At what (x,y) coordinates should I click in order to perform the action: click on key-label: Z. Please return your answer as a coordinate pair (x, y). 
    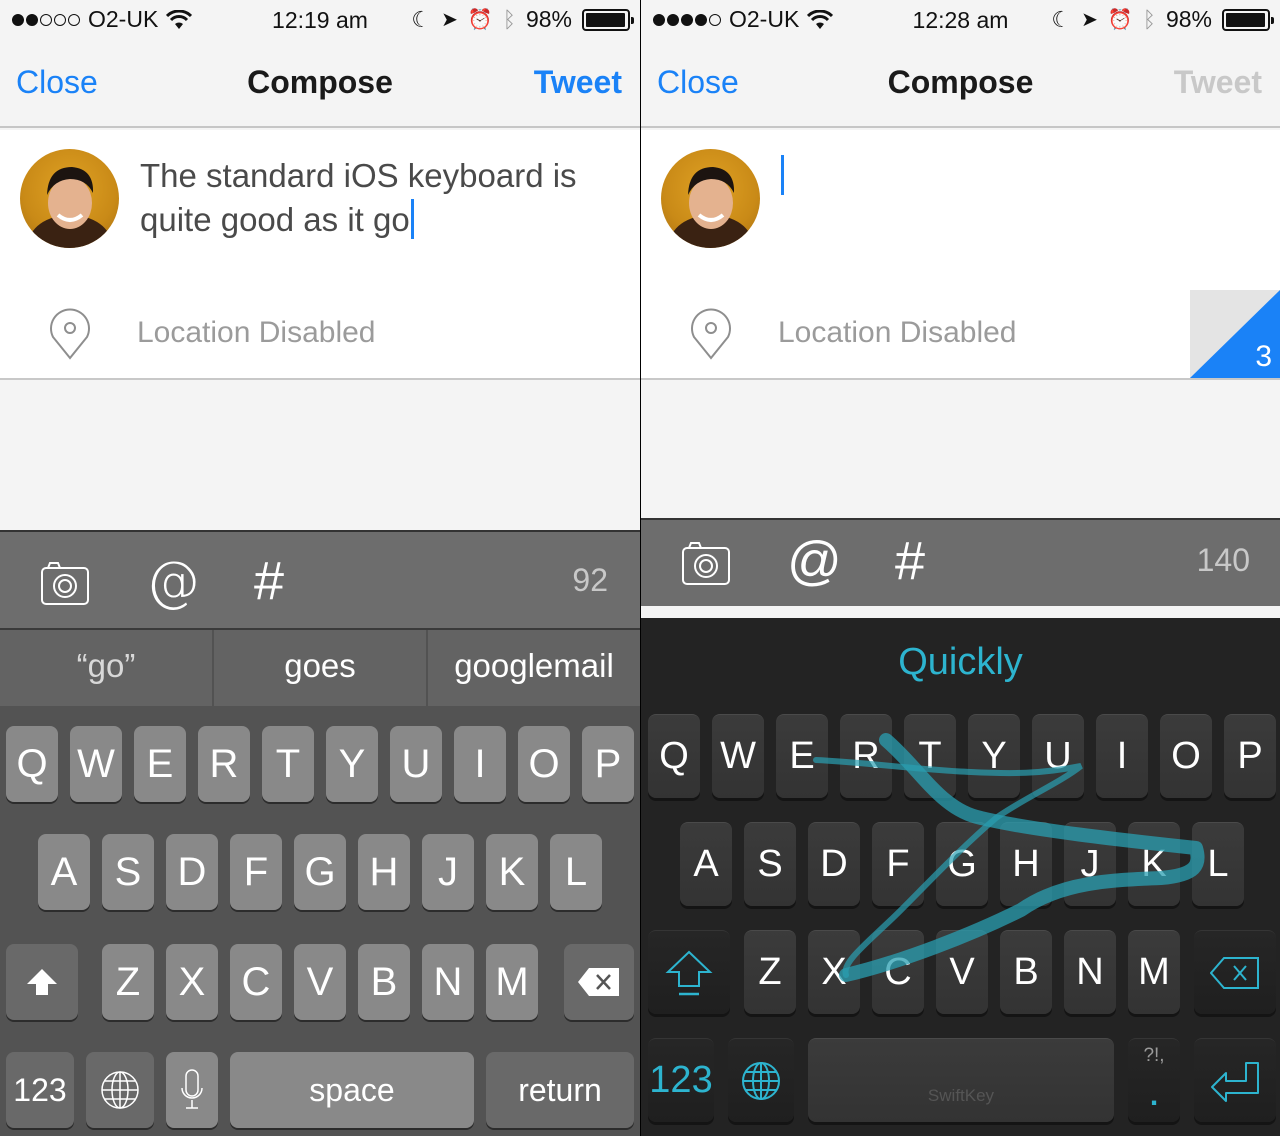
    Looking at the image, I should click on (128, 981).